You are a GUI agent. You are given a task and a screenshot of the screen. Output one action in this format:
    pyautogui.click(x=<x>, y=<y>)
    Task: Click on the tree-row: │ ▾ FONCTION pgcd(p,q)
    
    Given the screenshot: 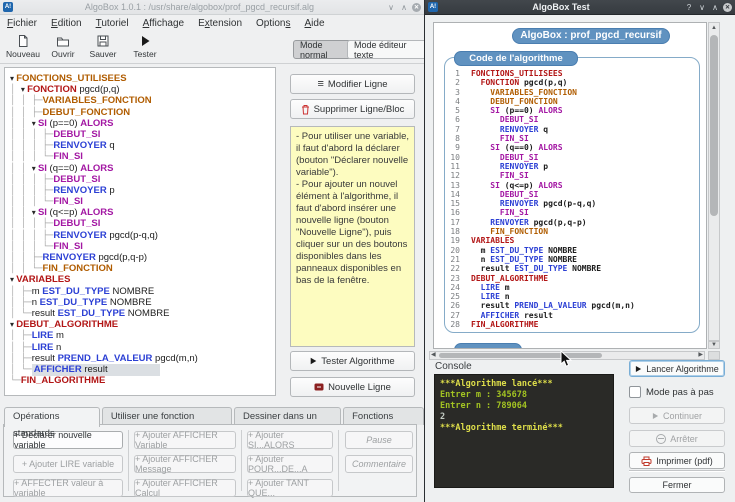 What is the action you would take?
    pyautogui.click(x=142, y=89)
    